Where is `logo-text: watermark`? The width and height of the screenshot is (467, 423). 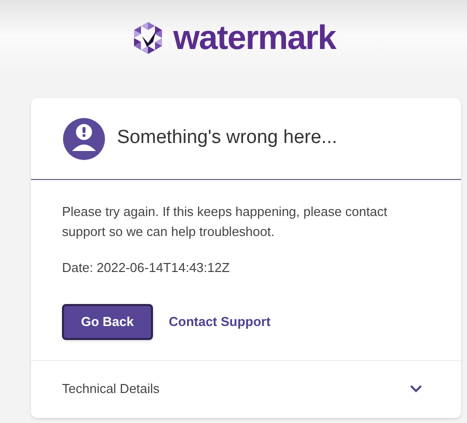
logo-text: watermark is located at coordinates (254, 38).